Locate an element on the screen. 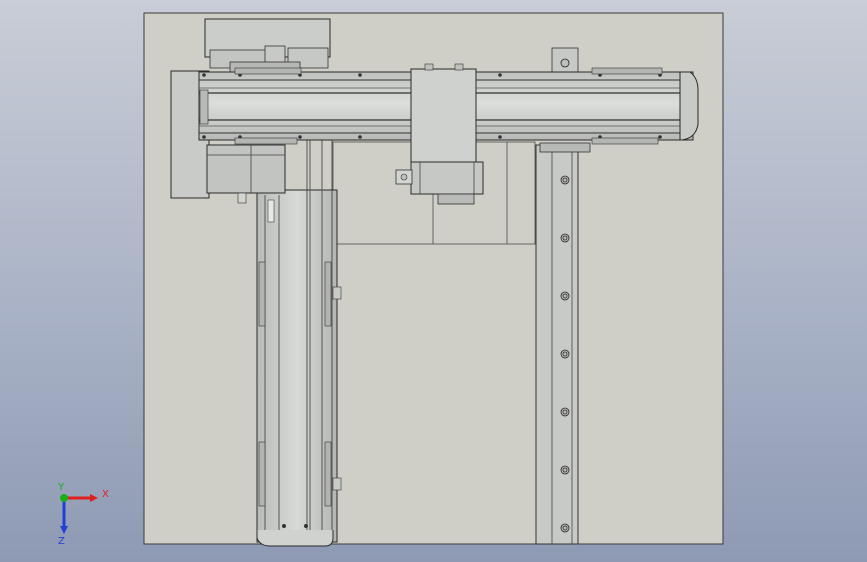  z-axis-arrowhead is located at coordinates (64, 530).